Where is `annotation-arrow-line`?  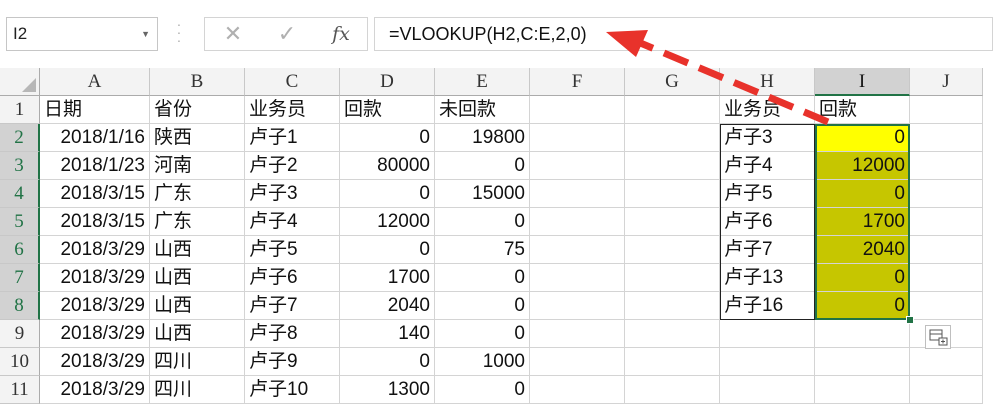
annotation-arrow-line is located at coordinates (733, 82).